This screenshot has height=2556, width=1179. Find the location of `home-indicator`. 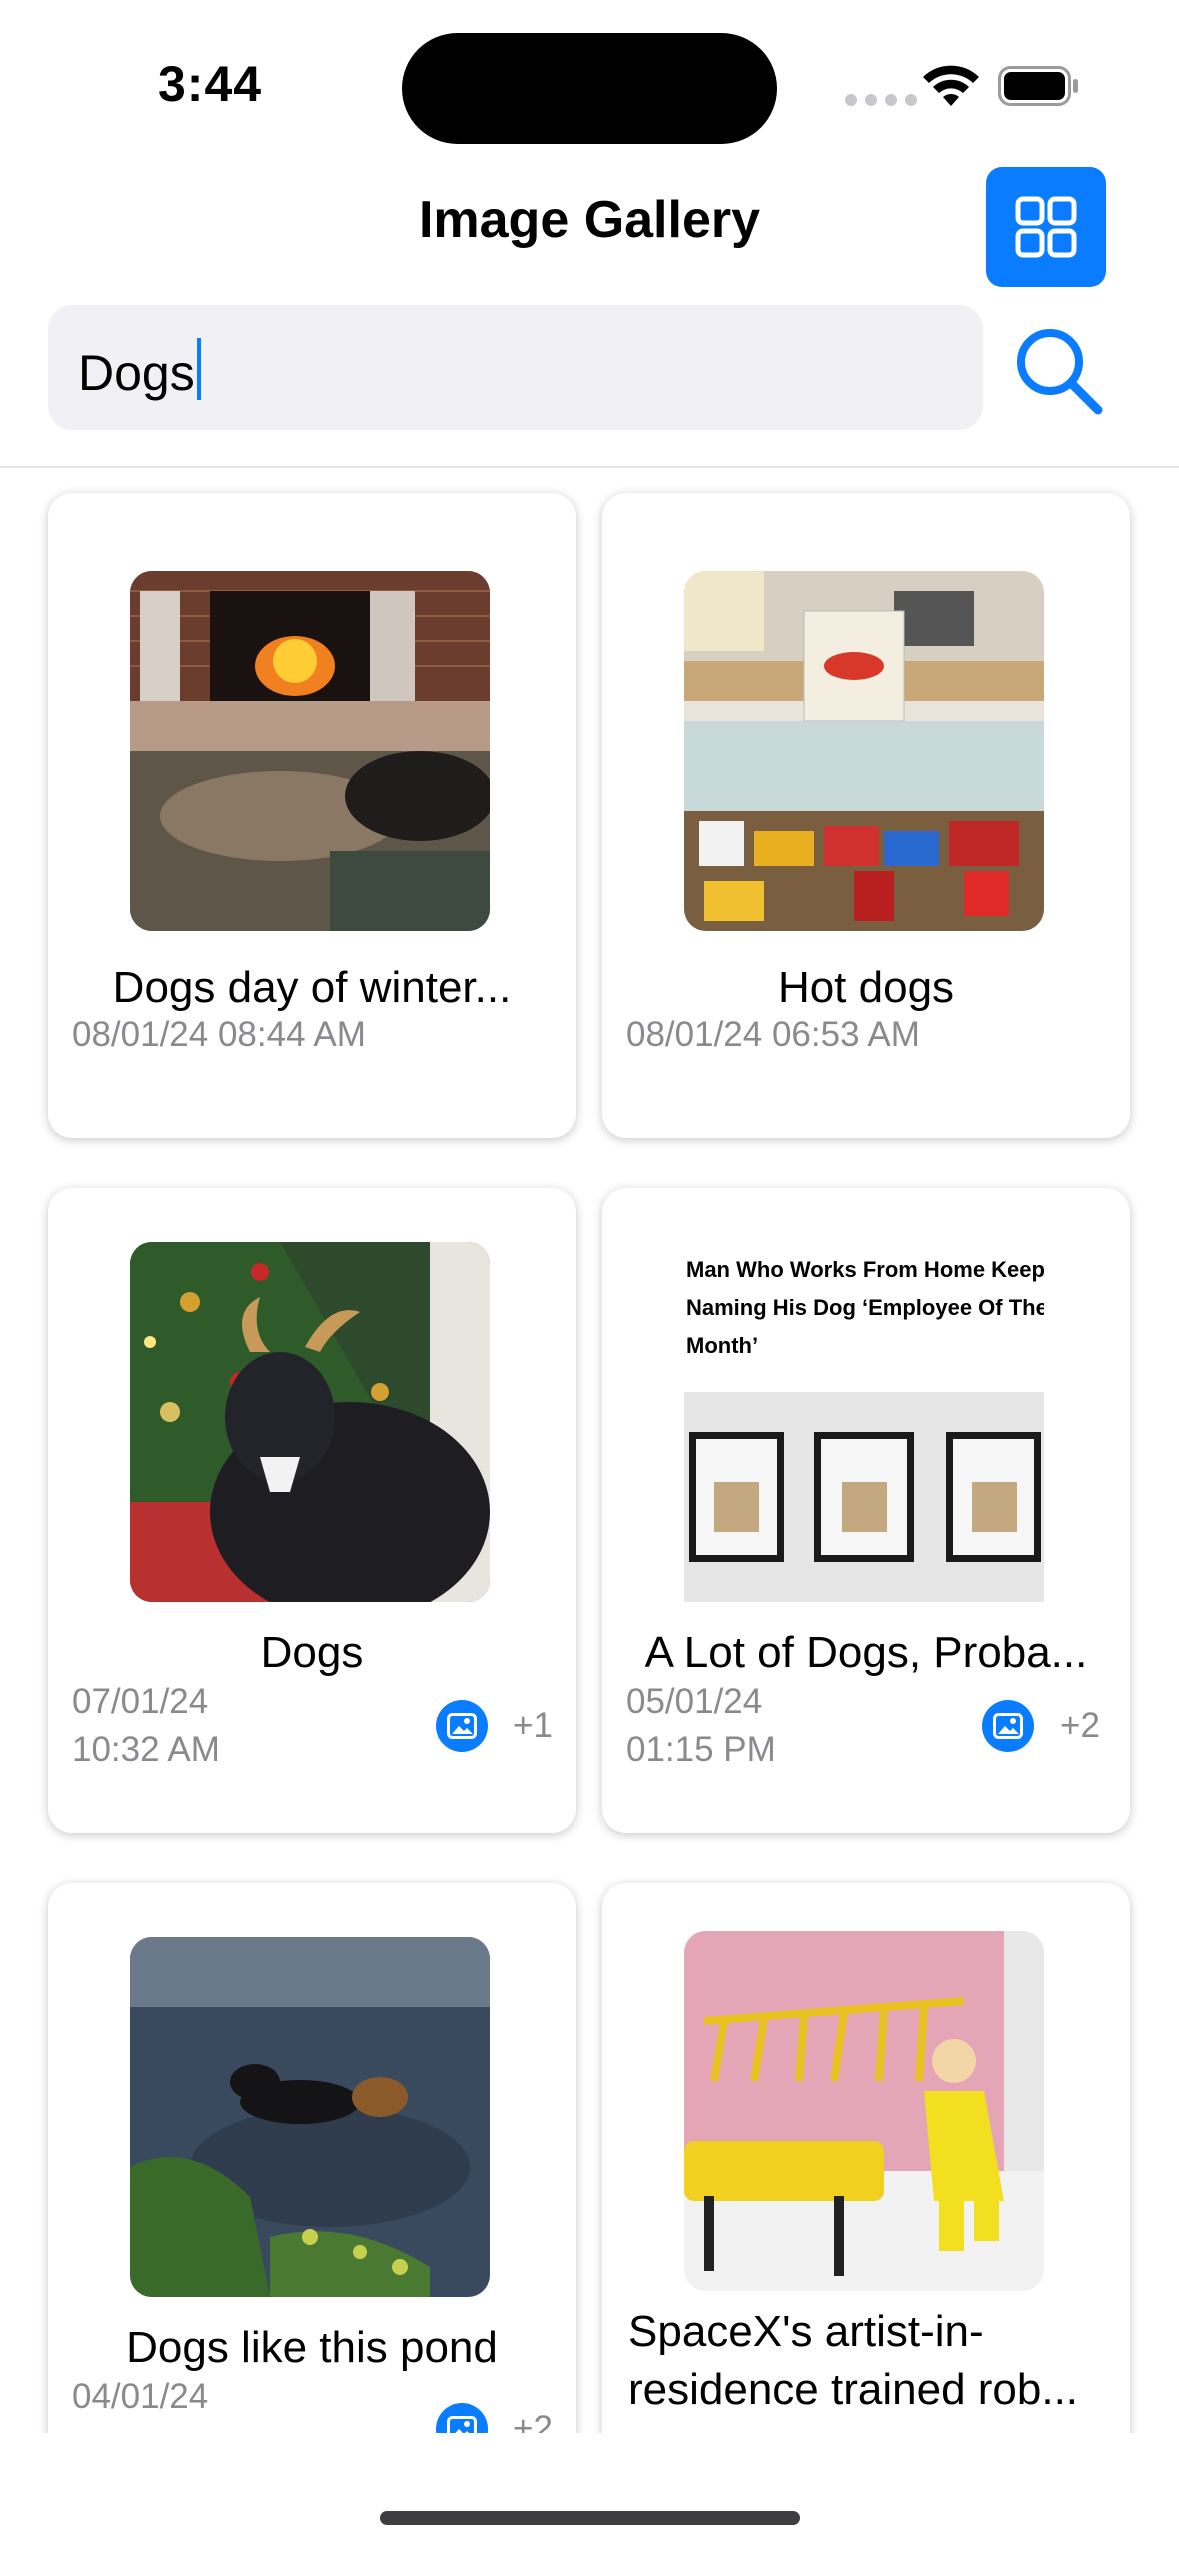

home-indicator is located at coordinates (590, 2518).